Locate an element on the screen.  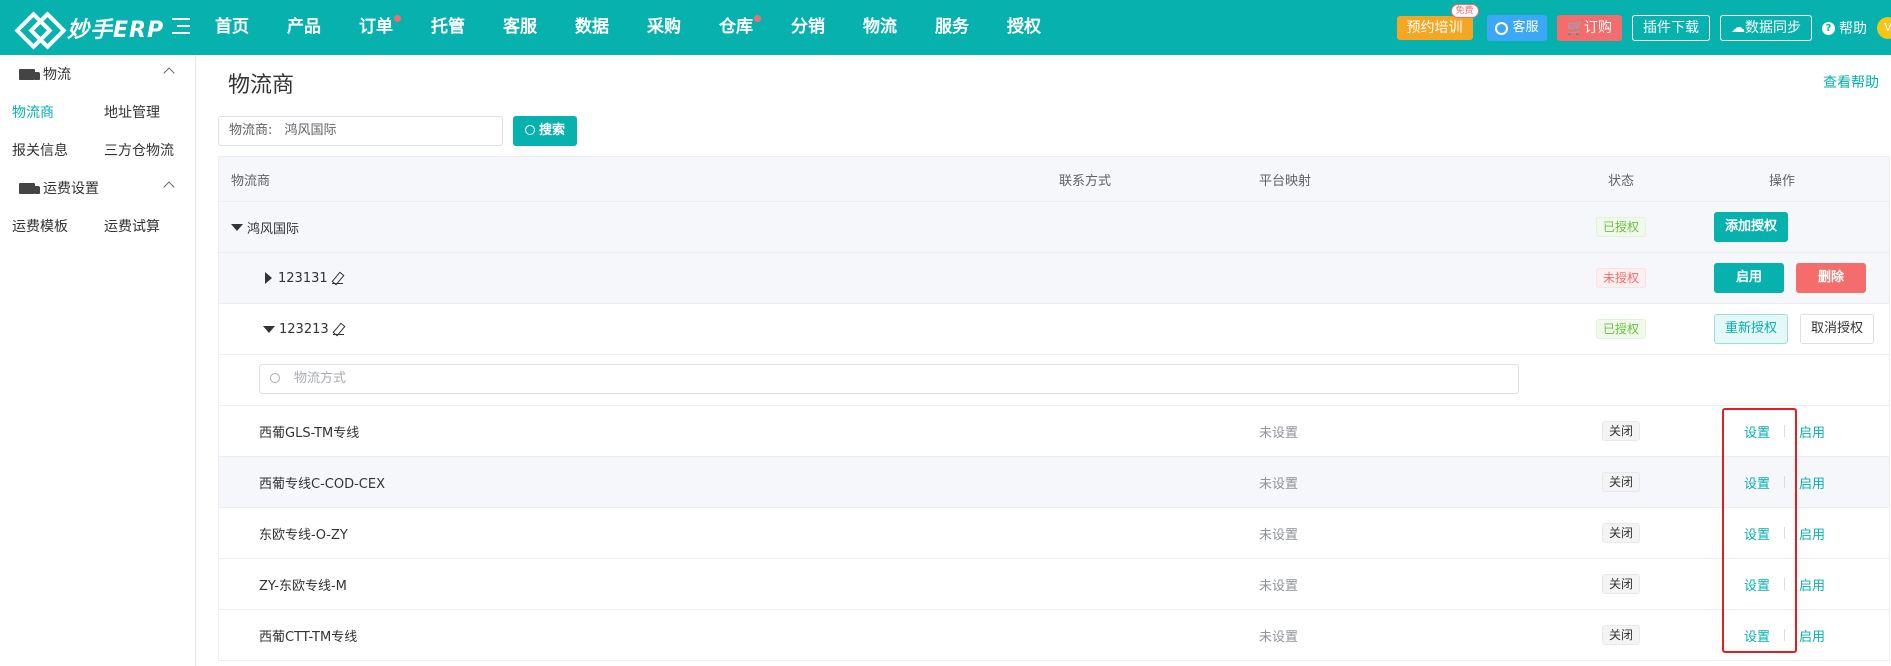
method-name: ZY-东欧专线-M is located at coordinates (303, 586).